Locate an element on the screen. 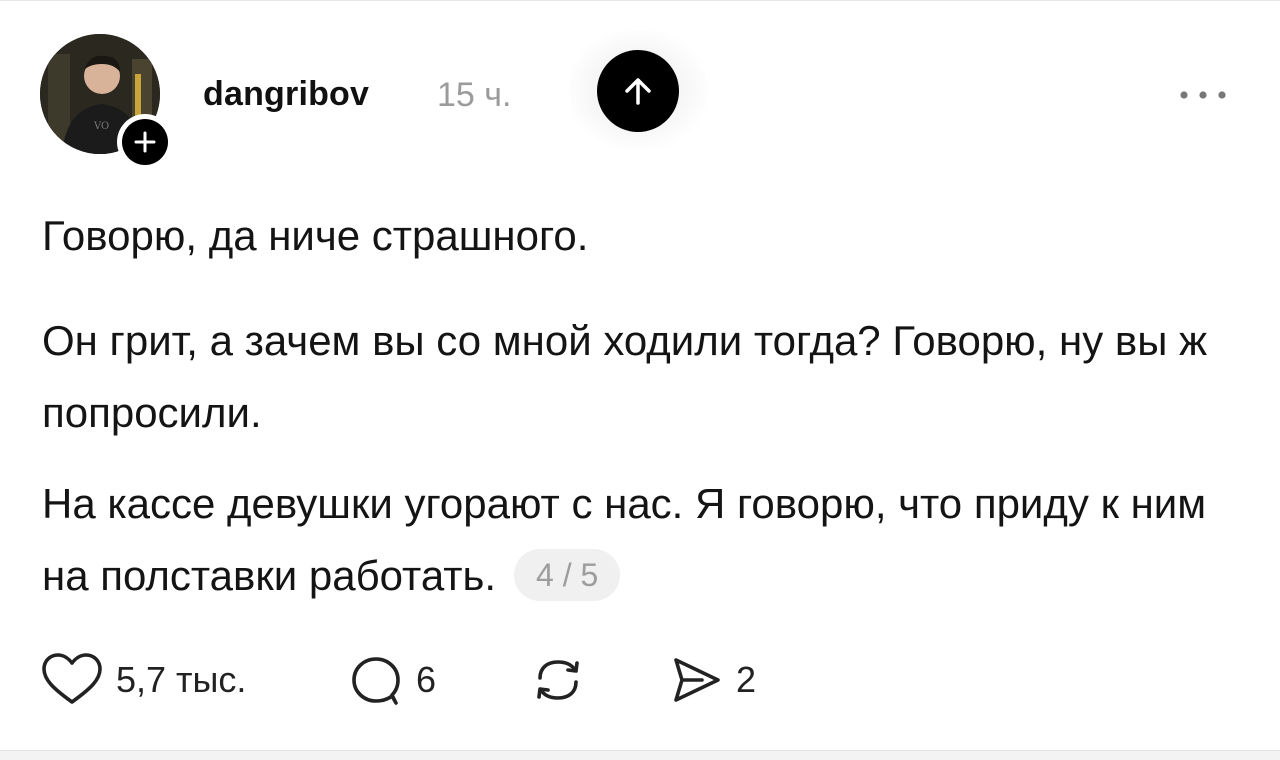  avatar-container: VO is located at coordinates (106, 102).